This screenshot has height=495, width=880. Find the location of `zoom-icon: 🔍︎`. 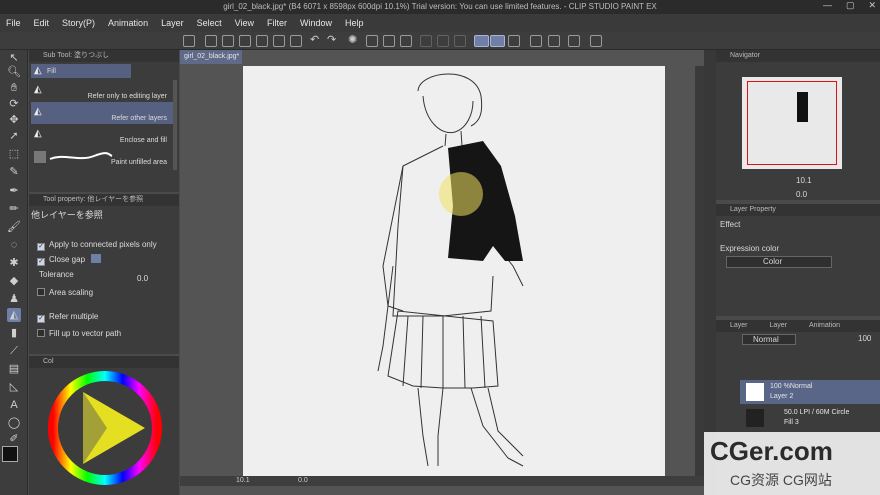

zoom-icon: 🔍︎ is located at coordinates (14, 72).